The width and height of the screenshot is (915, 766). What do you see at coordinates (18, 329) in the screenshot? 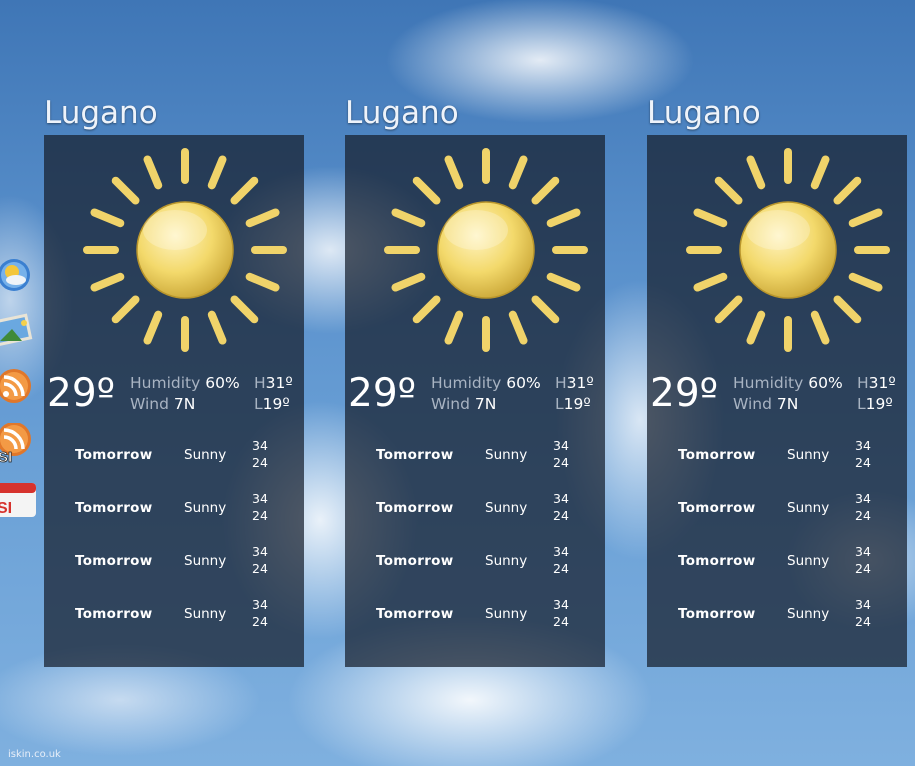
I see `photos-app-icon` at bounding box center [18, 329].